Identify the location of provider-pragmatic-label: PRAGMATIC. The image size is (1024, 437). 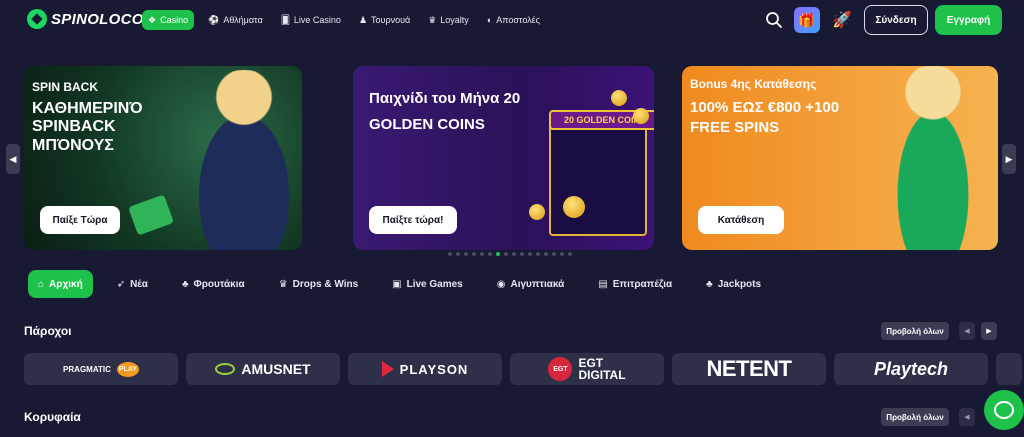
(87, 369).